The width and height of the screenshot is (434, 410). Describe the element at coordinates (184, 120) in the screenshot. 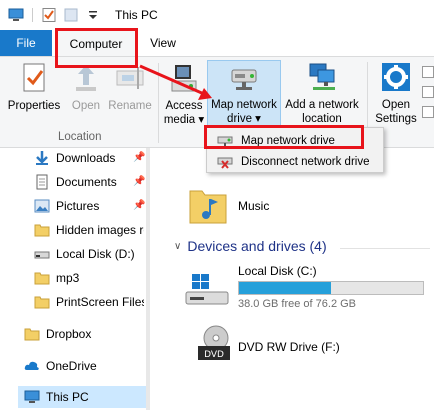

I see `access-media-label-2: media ▾` at that location.